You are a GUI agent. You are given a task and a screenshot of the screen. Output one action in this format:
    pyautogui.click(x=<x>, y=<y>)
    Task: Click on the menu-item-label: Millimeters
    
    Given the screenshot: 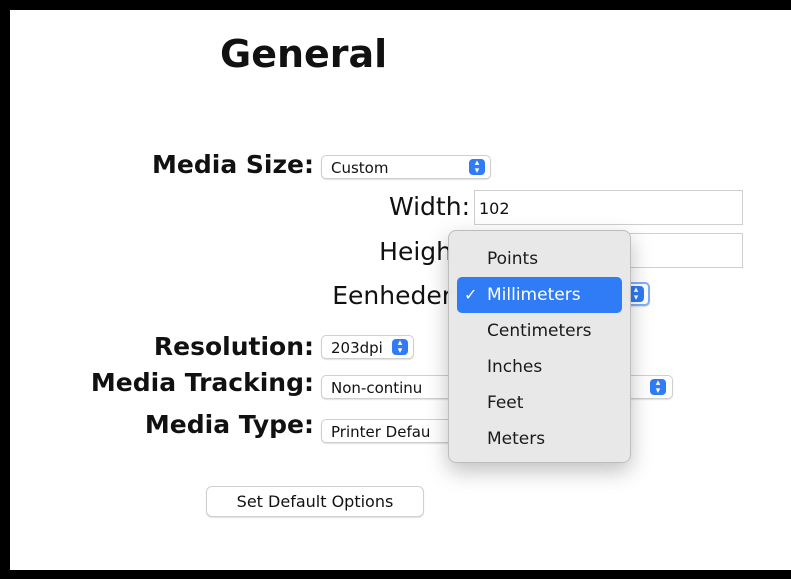 What is the action you would take?
    pyautogui.click(x=534, y=295)
    